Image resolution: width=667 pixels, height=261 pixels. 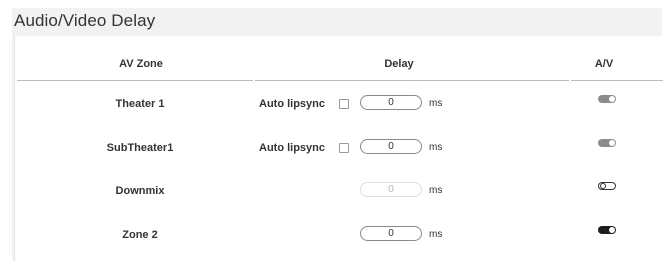 I want to click on table-row-theater-1: Theater 1 Auto lipsync ms, so click(x=339, y=105).